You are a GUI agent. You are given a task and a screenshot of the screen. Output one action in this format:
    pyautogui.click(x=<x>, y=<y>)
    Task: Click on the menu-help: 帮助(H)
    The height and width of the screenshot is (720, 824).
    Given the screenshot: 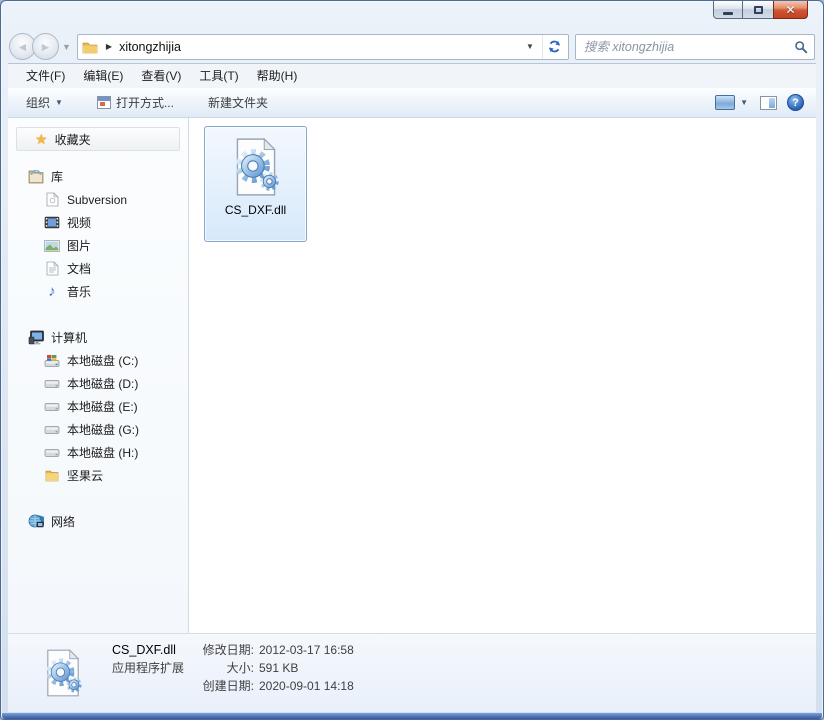 What is the action you would take?
    pyautogui.click(x=277, y=76)
    